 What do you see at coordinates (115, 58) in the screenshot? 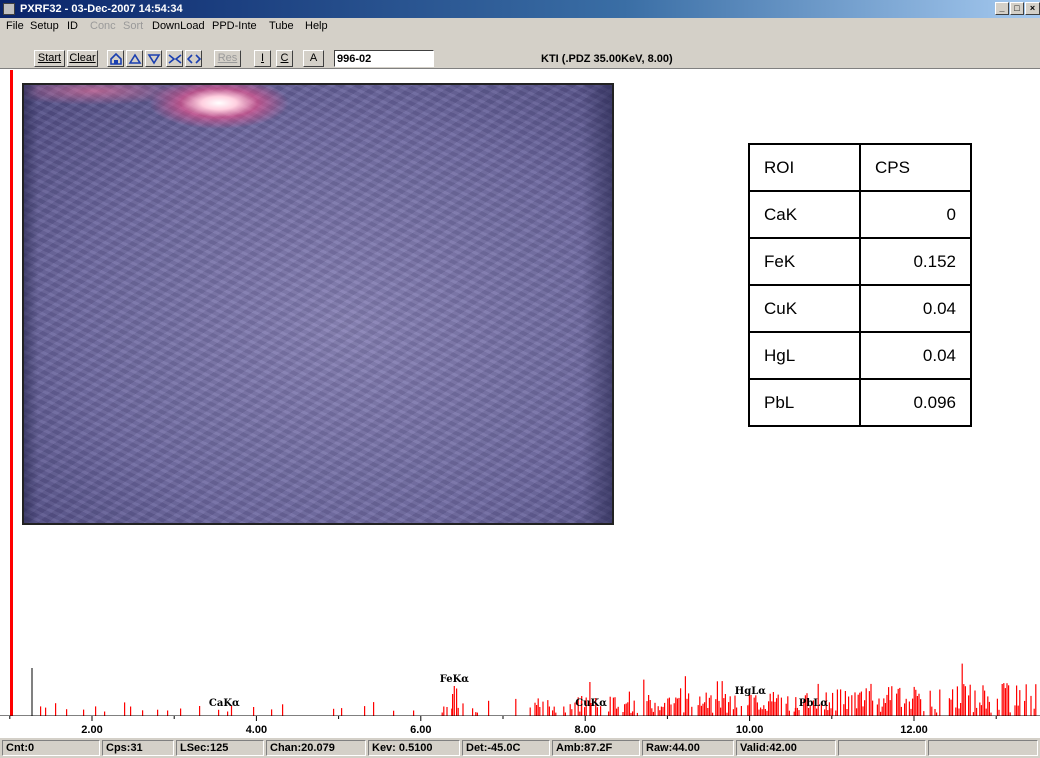
I see `home-button` at bounding box center [115, 58].